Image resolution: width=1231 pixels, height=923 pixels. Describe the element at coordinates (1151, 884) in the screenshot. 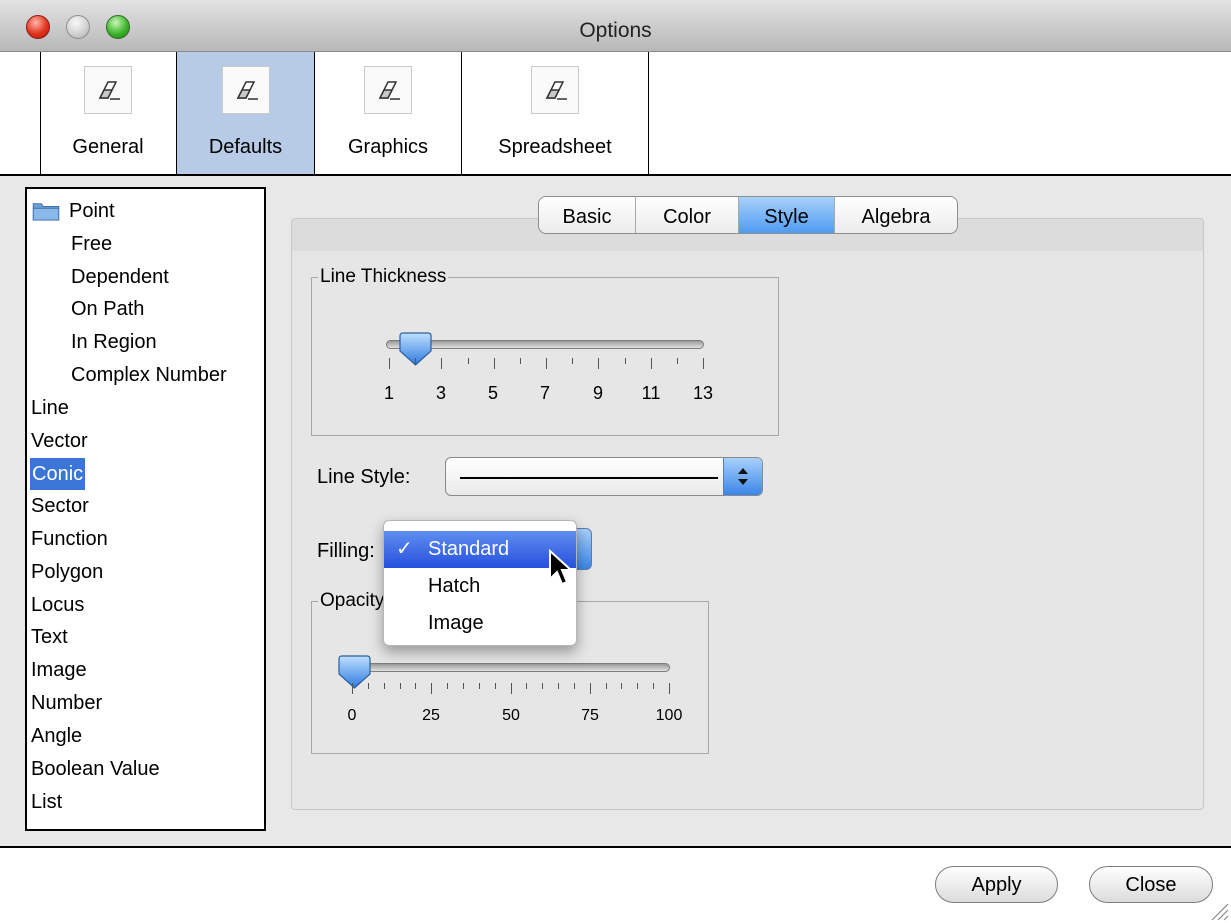

I see `close-button: Close` at that location.